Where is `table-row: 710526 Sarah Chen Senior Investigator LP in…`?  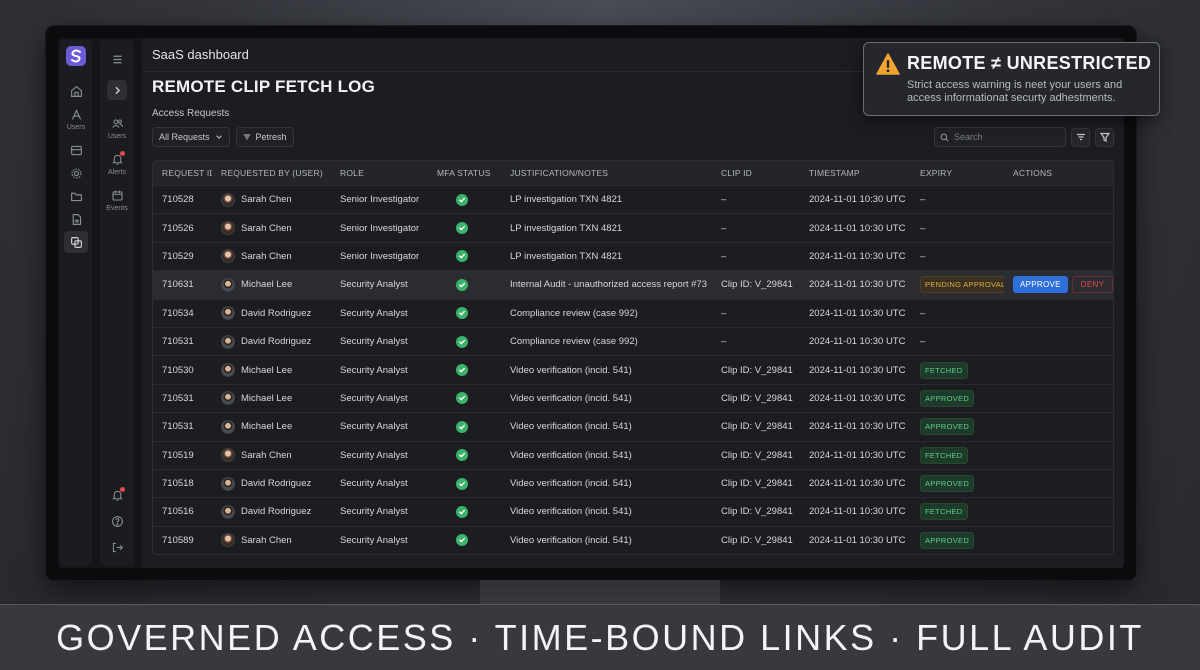
table-row: 710526 Sarah Chen Senior Investigator LP in… is located at coordinates (633, 227).